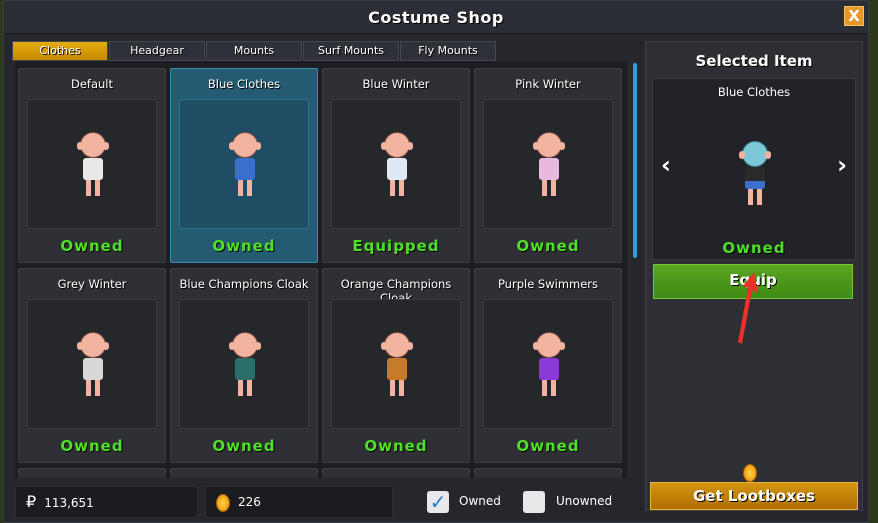 The image size is (878, 523). What do you see at coordinates (584, 501) in the screenshot?
I see `unowned-label: Unowned` at bounding box center [584, 501].